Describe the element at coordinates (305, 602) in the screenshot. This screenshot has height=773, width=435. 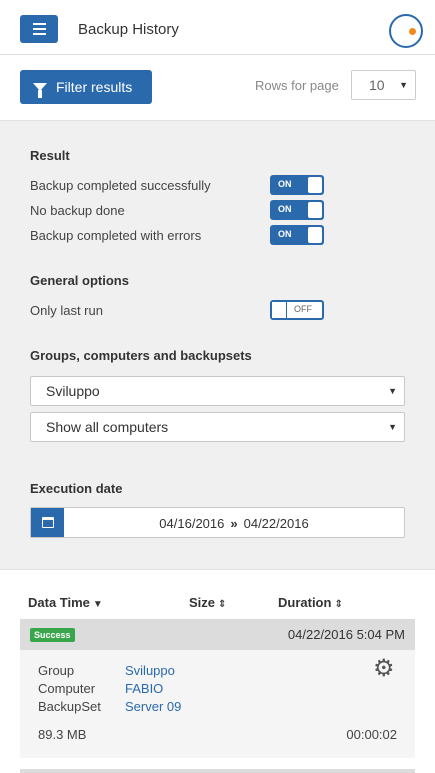
I see `column-header-duration-label: Duration` at that location.